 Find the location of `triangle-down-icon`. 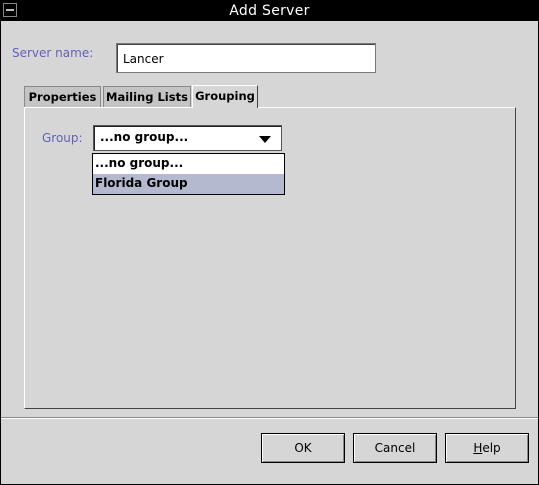

triangle-down-icon is located at coordinates (265, 139).